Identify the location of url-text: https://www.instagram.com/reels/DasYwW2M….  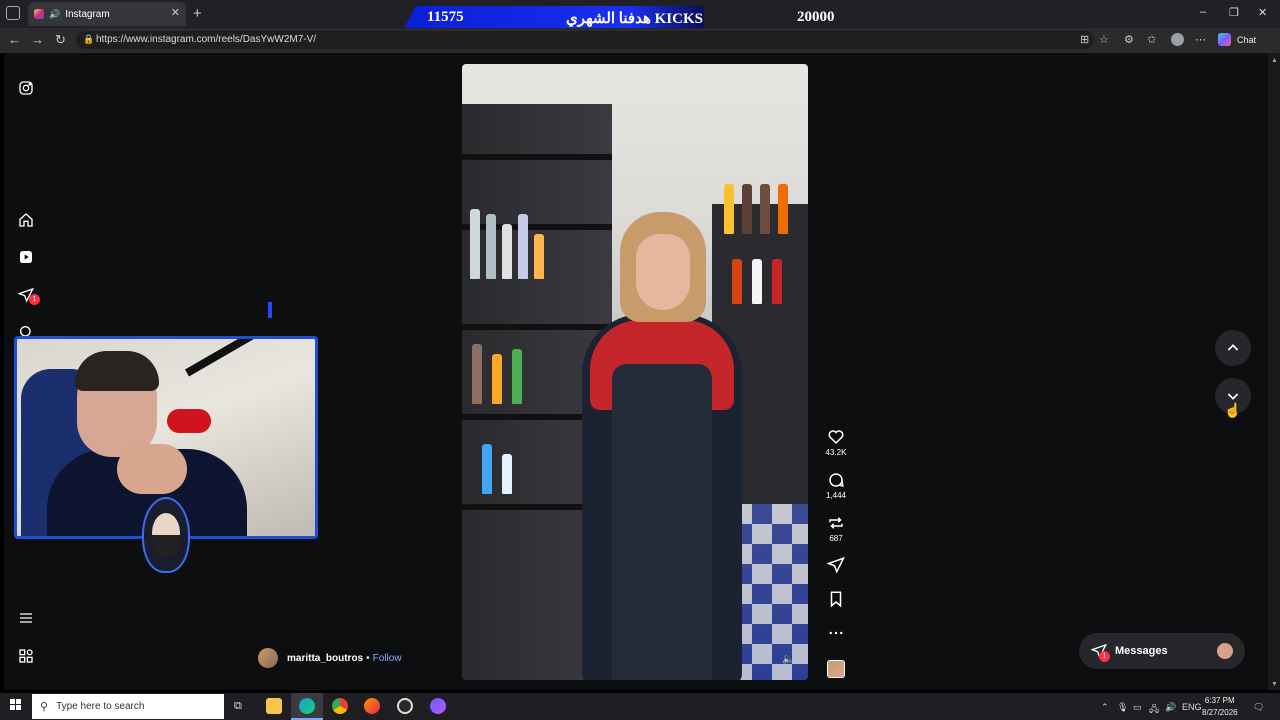
(206, 39).